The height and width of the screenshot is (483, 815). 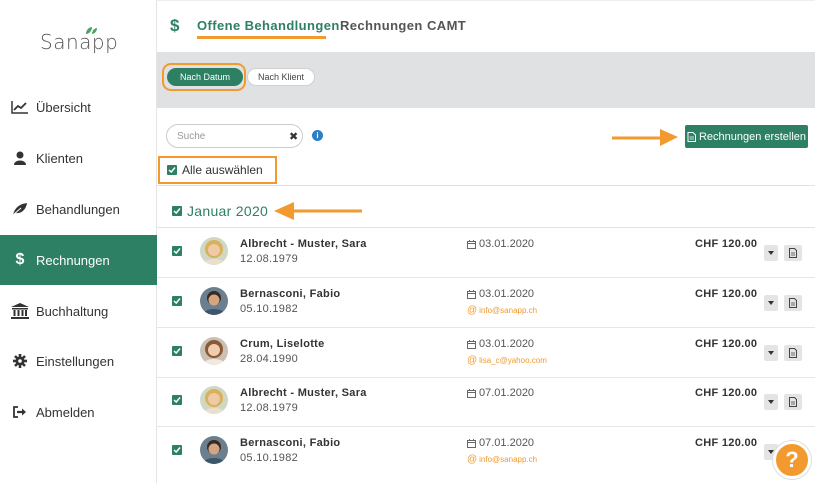 What do you see at coordinates (20, 158) in the screenshot?
I see `user-icon` at bounding box center [20, 158].